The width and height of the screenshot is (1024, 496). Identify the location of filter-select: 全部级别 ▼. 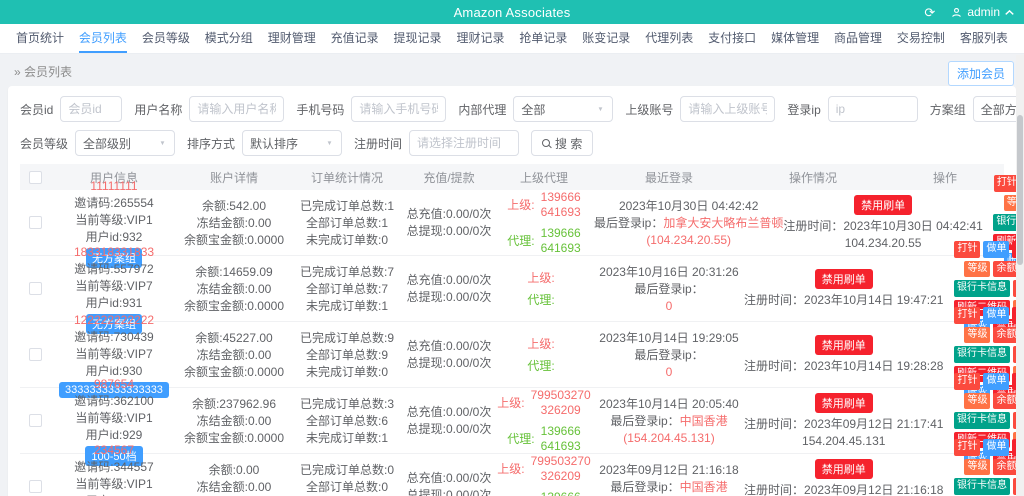
(125, 143).